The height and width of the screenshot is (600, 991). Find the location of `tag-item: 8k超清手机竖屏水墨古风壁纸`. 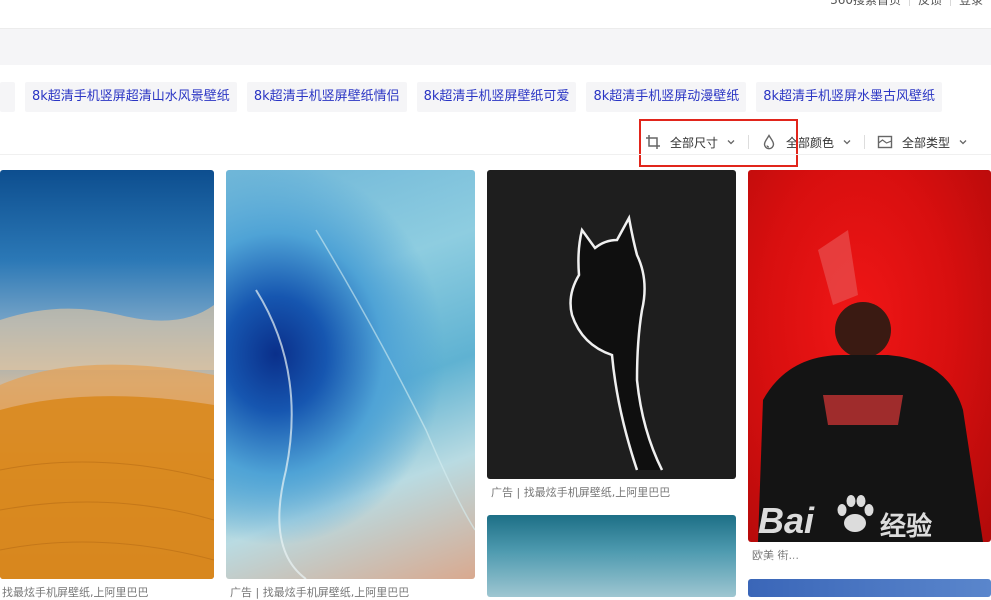

tag-item: 8k超清手机竖屏水墨古风壁纸 is located at coordinates (849, 97).